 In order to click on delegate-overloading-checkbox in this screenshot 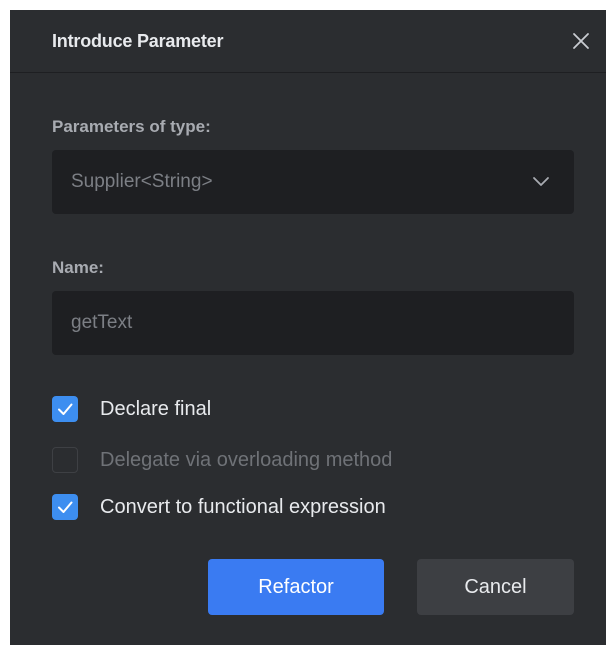, I will do `click(65, 460)`.